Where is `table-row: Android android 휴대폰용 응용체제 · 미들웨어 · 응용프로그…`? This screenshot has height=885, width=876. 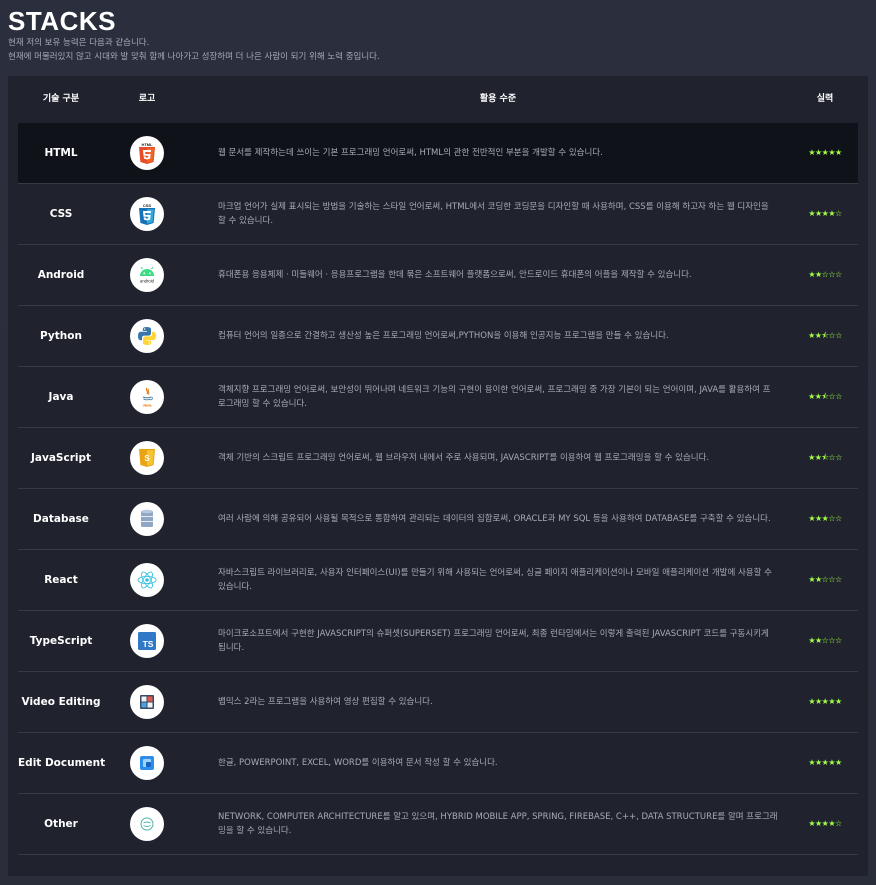
table-row: Android android 휴대폰용 응용체제 · 미들웨어 · 응용프로그… is located at coordinates (438, 275).